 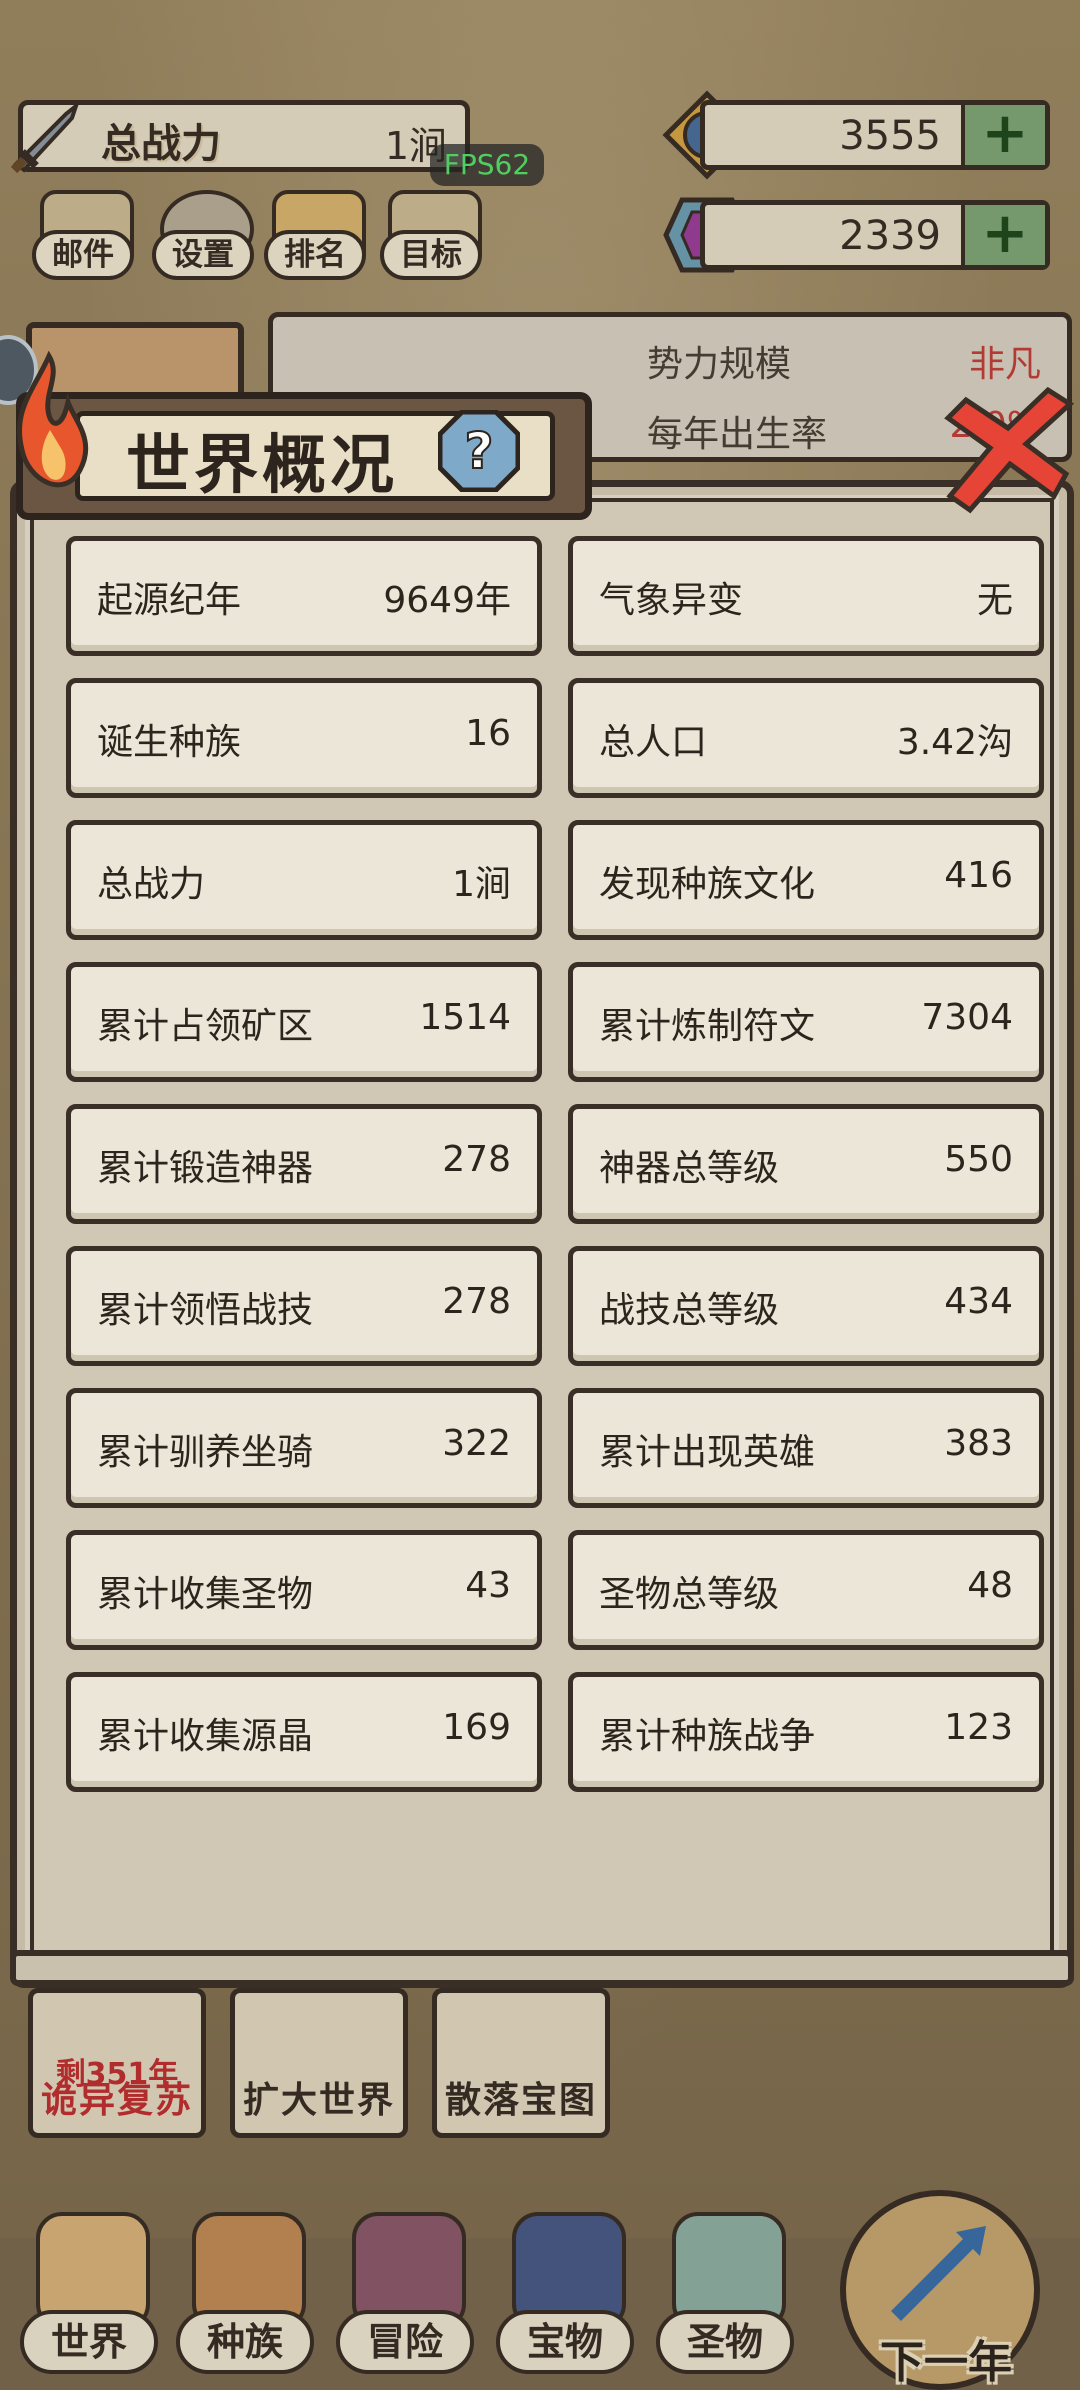 What do you see at coordinates (653, 742) in the screenshot?
I see `stat-label: 总人口` at bounding box center [653, 742].